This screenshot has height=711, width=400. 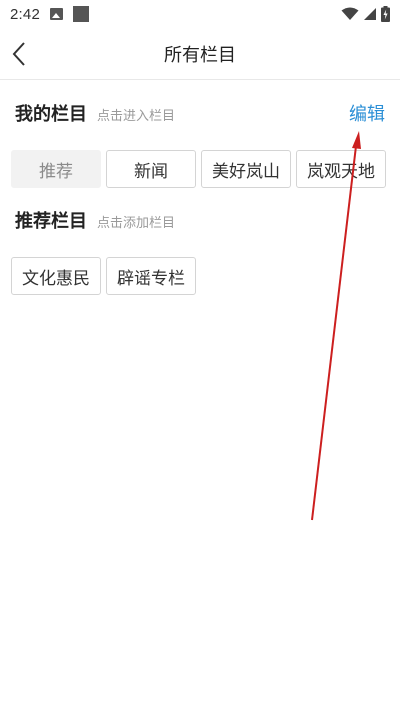 I want to click on chevron-left-icon, so click(x=18, y=54).